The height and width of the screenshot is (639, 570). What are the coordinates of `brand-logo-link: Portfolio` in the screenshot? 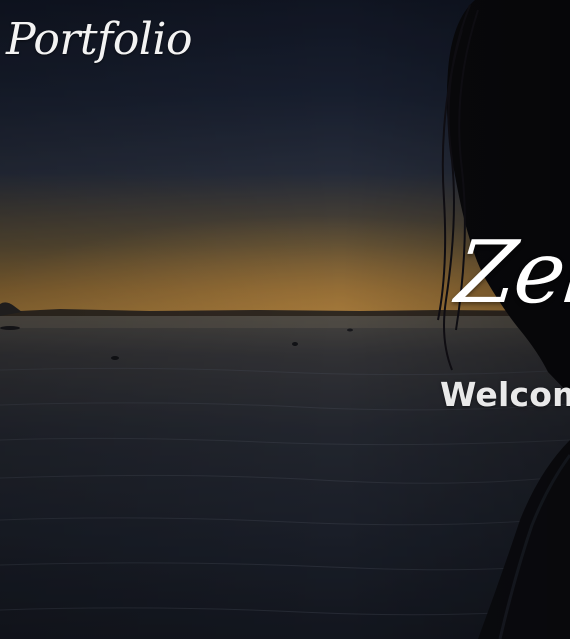 It's located at (99, 40).